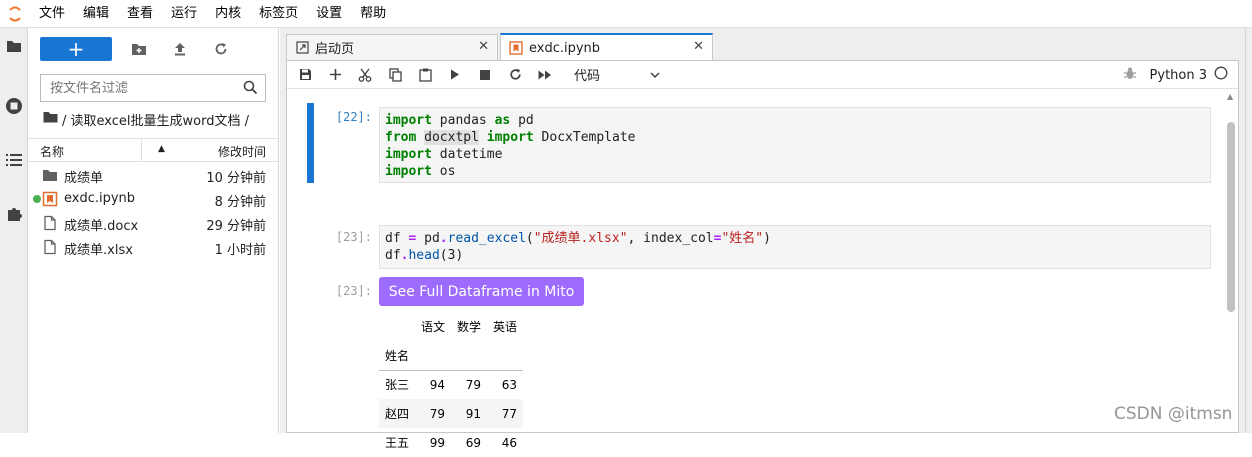  I want to click on menu-bar: 文件 编辑 查看 运行 内核 标签页 设置 帮助, so click(626, 14).